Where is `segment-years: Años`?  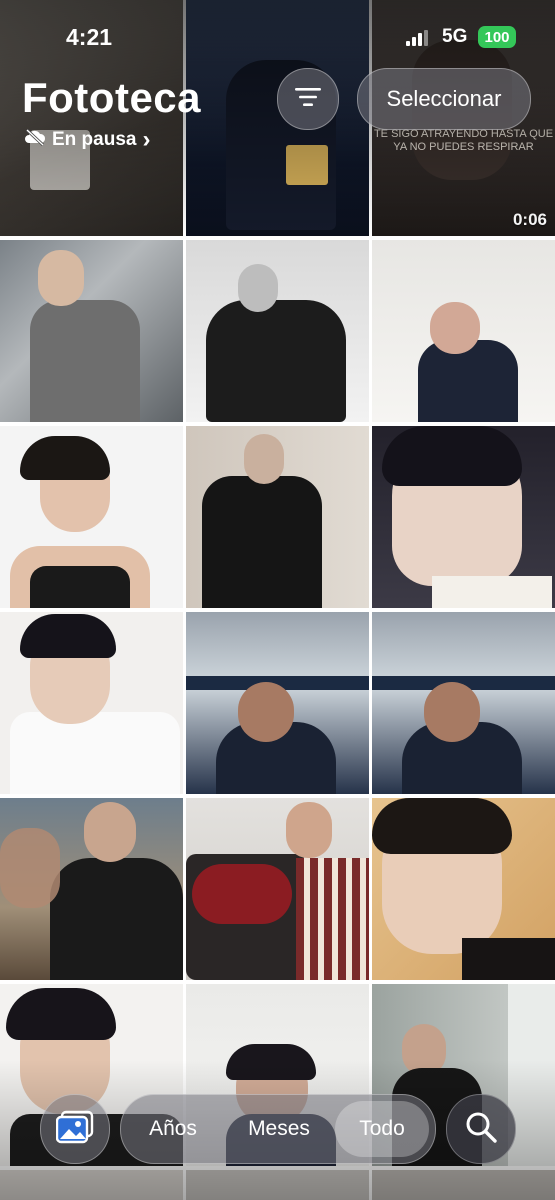 segment-years: Años is located at coordinates (173, 1129).